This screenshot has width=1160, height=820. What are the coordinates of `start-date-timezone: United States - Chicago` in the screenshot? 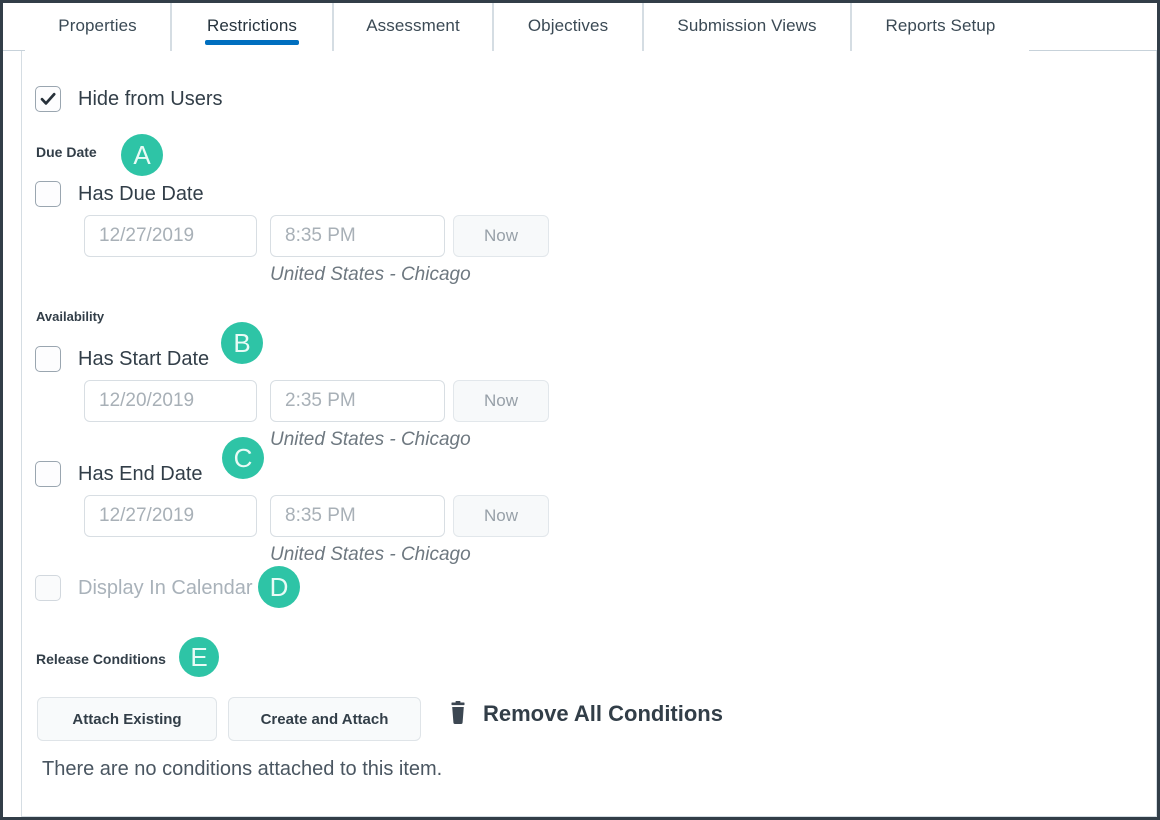 It's located at (370, 439).